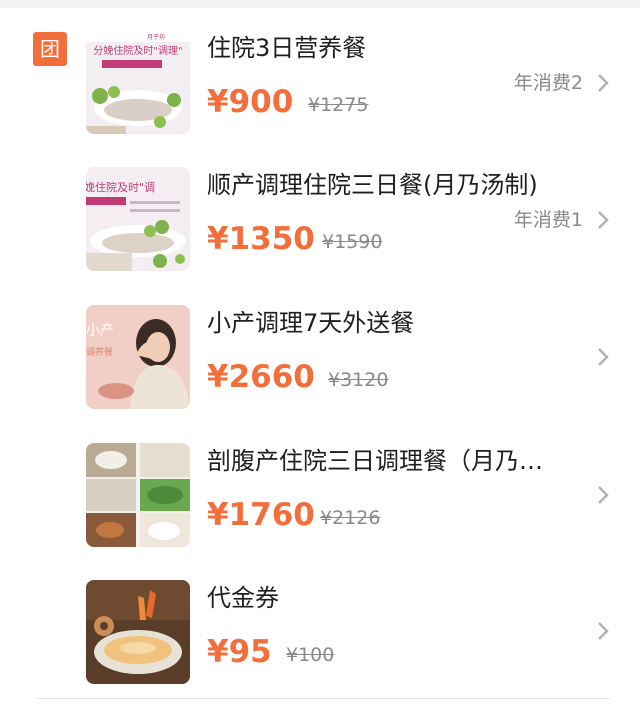  Describe the element at coordinates (372, 185) in the screenshot. I see `deal-title: 顺产调理住院三日餐(月乃汤制)` at that location.